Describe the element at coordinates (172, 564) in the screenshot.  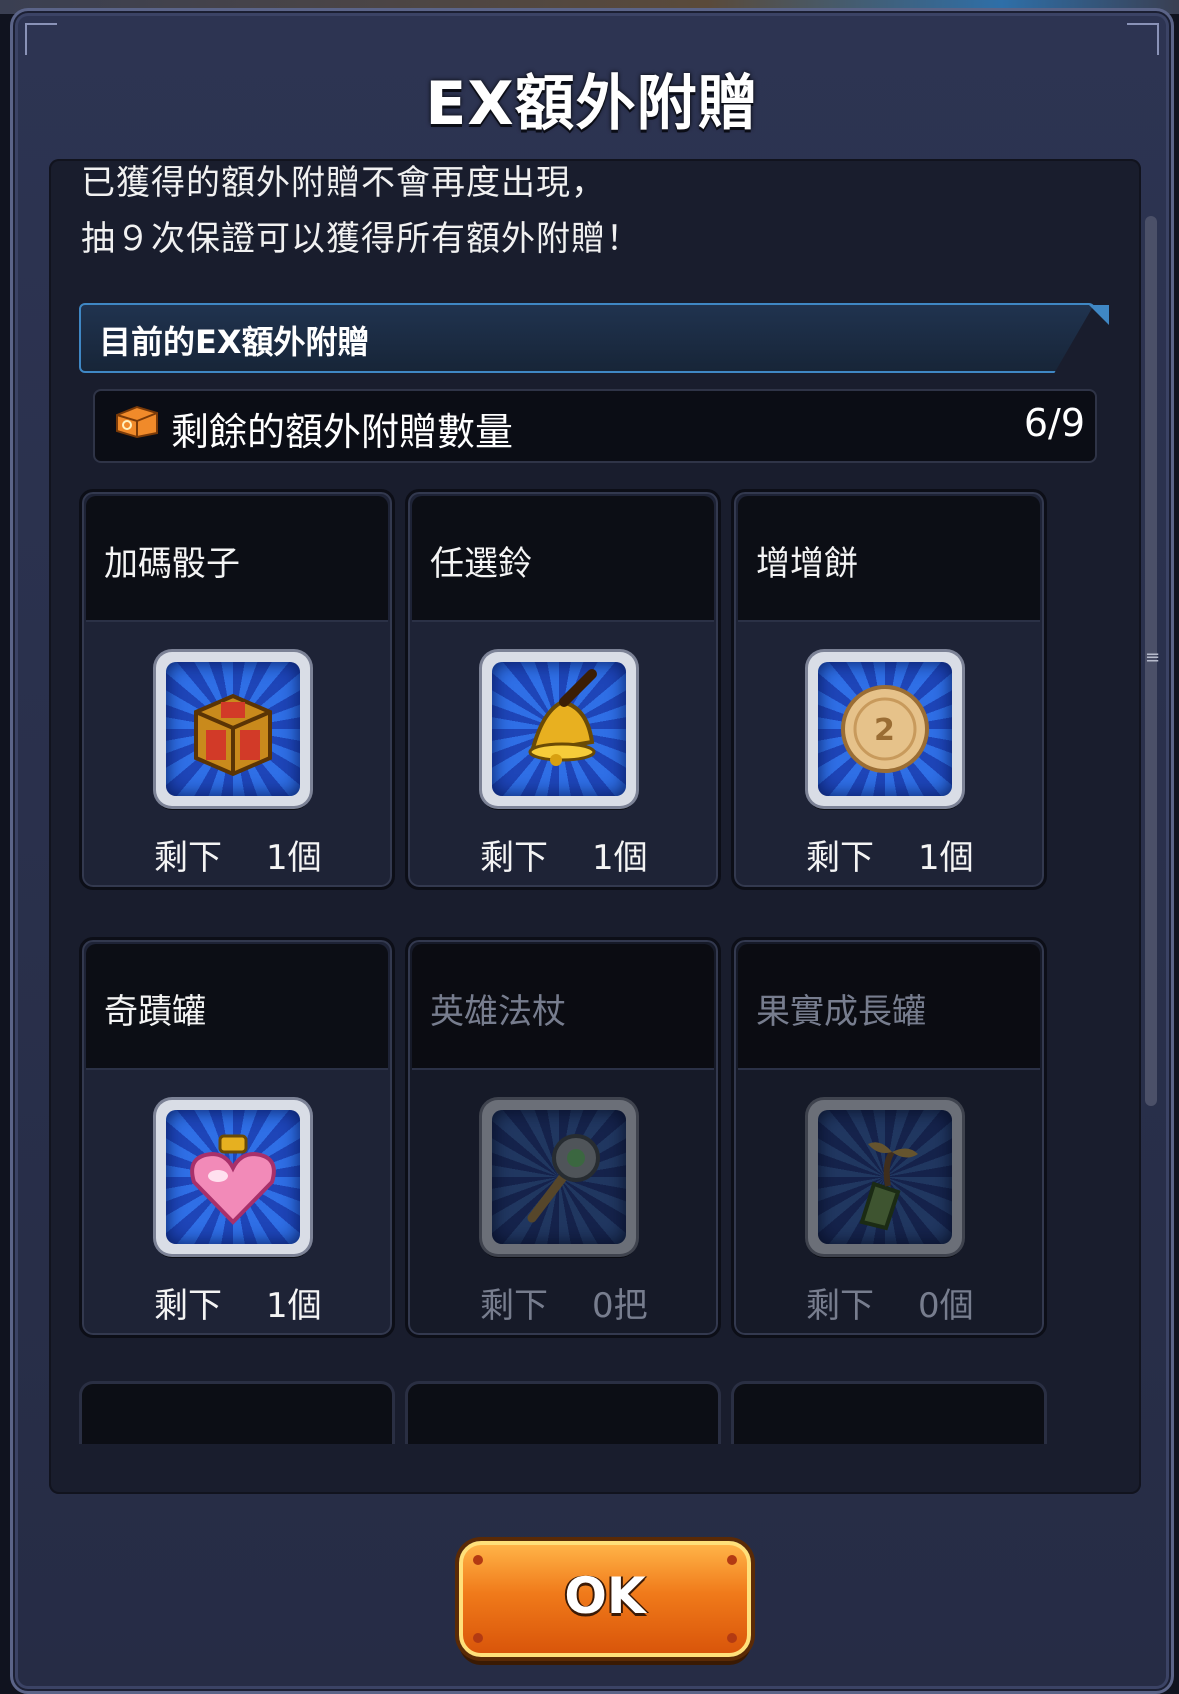
I see `item-name: 加碼骰子` at that location.